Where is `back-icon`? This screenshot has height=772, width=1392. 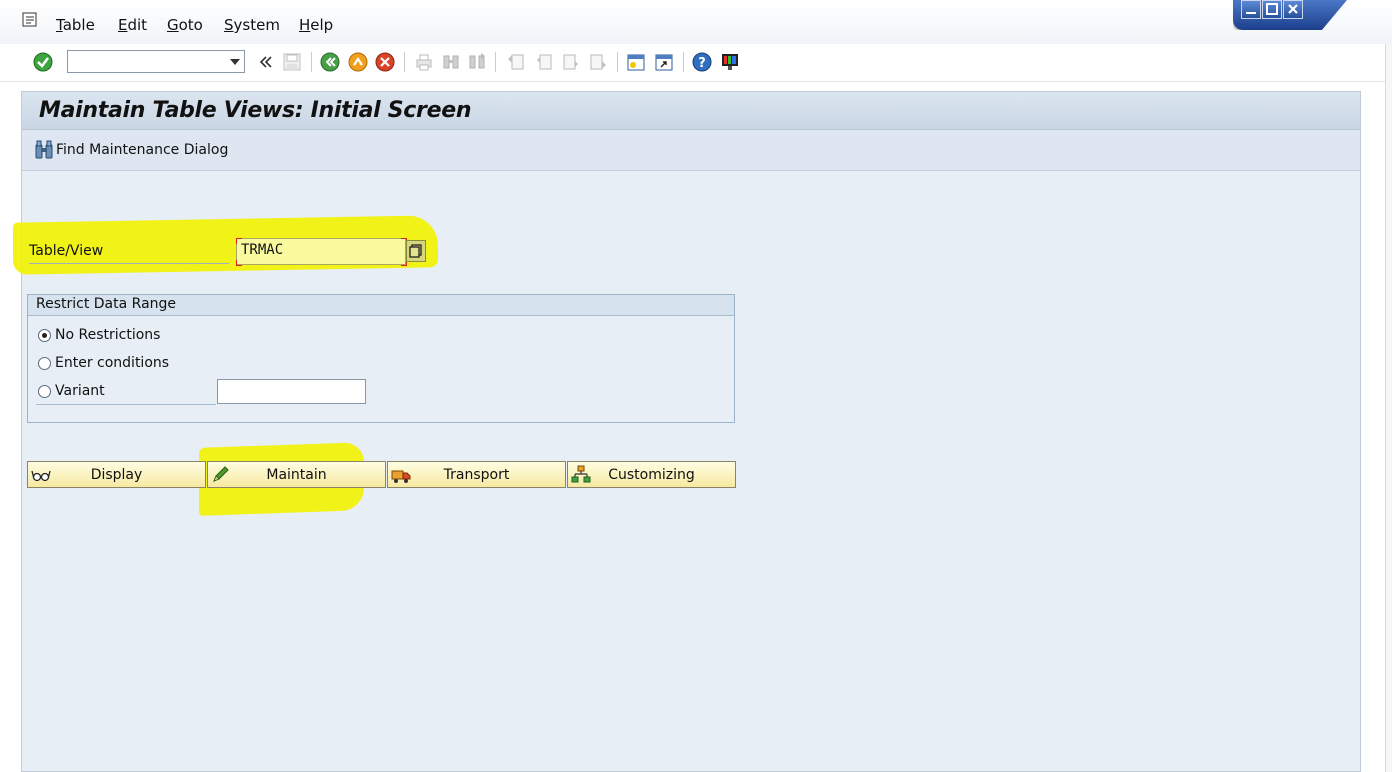
back-icon is located at coordinates (330, 62).